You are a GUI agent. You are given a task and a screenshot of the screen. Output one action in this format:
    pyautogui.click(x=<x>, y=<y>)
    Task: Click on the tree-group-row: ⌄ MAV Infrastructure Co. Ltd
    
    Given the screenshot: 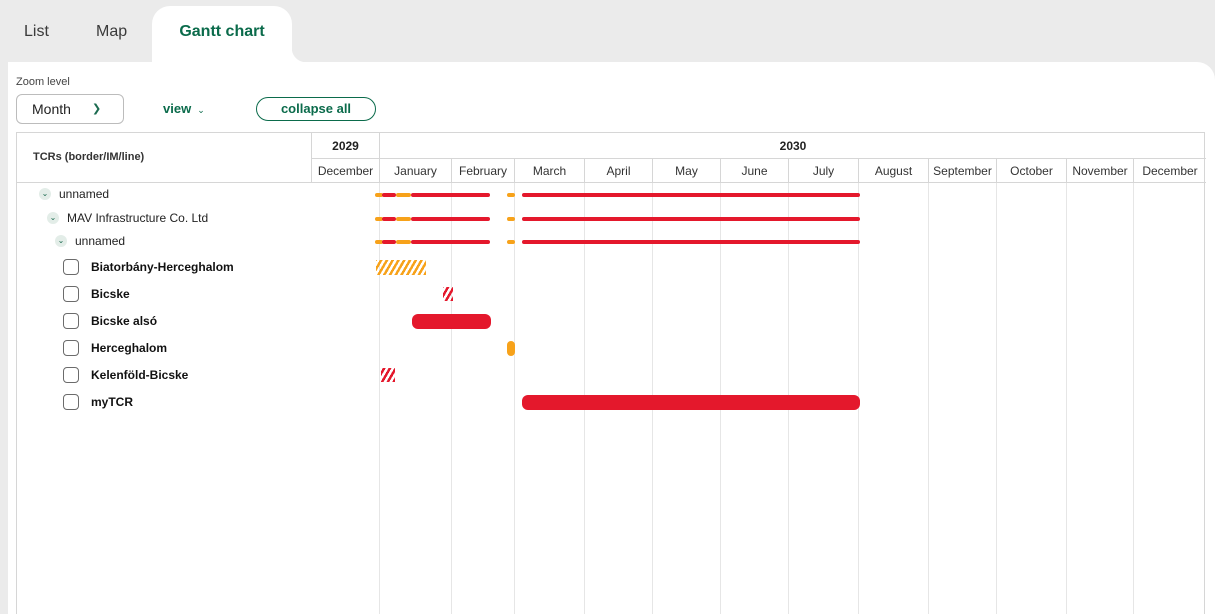 What is the action you would take?
    pyautogui.click(x=127, y=218)
    